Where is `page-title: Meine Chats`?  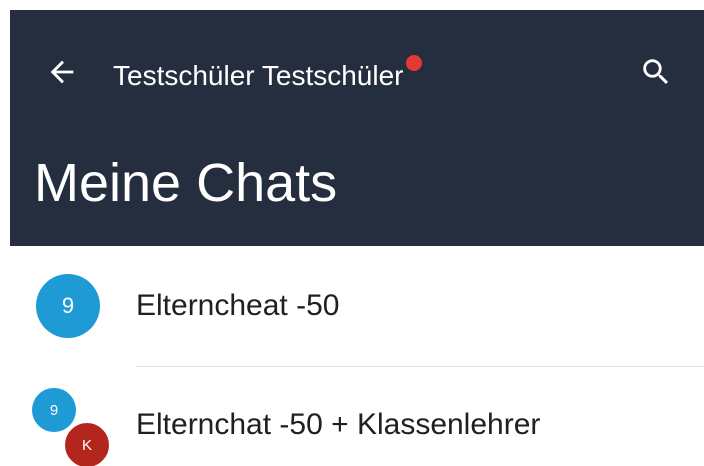 page-title: Meine Chats is located at coordinates (186, 183).